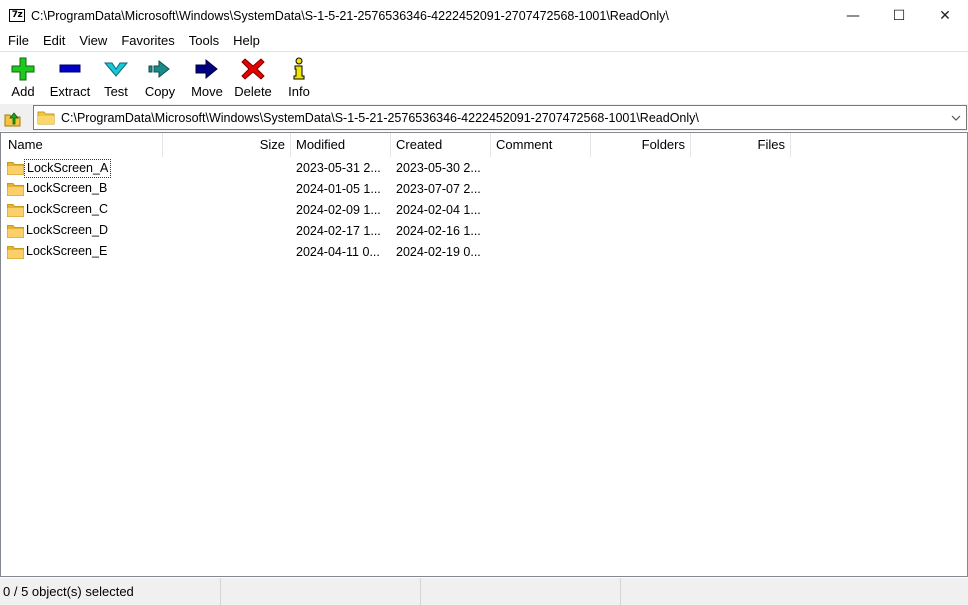  Describe the element at coordinates (67, 209) in the screenshot. I see `row-name: LockScreen_C` at that location.